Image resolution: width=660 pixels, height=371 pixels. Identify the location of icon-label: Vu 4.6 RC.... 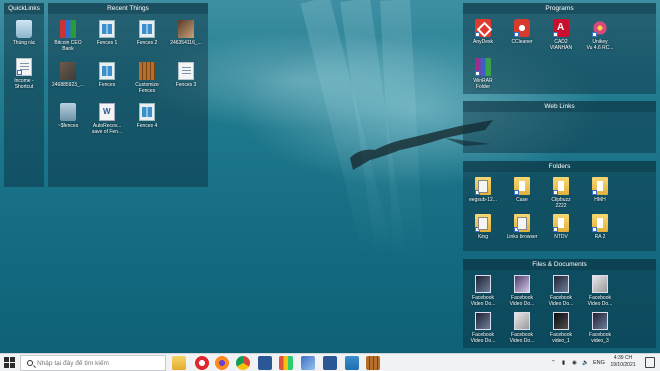
(600, 48).